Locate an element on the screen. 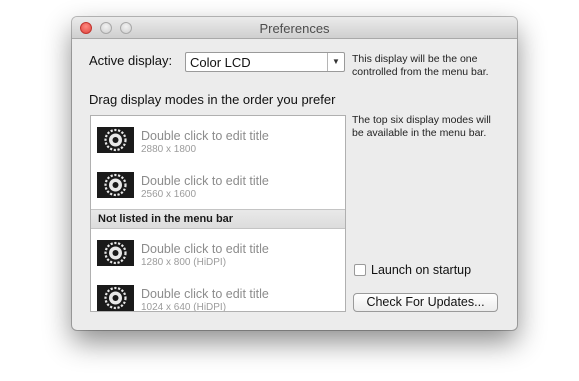 This screenshot has height=381, width=579. display-mode-resolution: 1280 x 800 (HiDPI) is located at coordinates (184, 262).